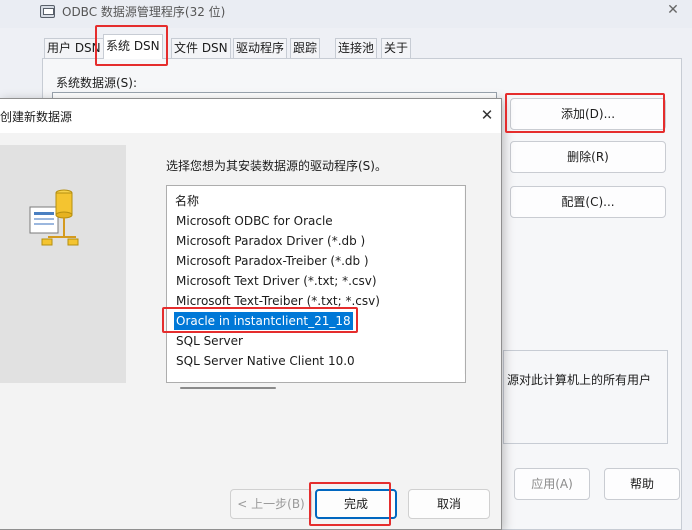 This screenshot has height=530, width=692. What do you see at coordinates (144, 12) in the screenshot?
I see `odbc-window-title: ODBC 数据源管理程序(32 位)` at bounding box center [144, 12].